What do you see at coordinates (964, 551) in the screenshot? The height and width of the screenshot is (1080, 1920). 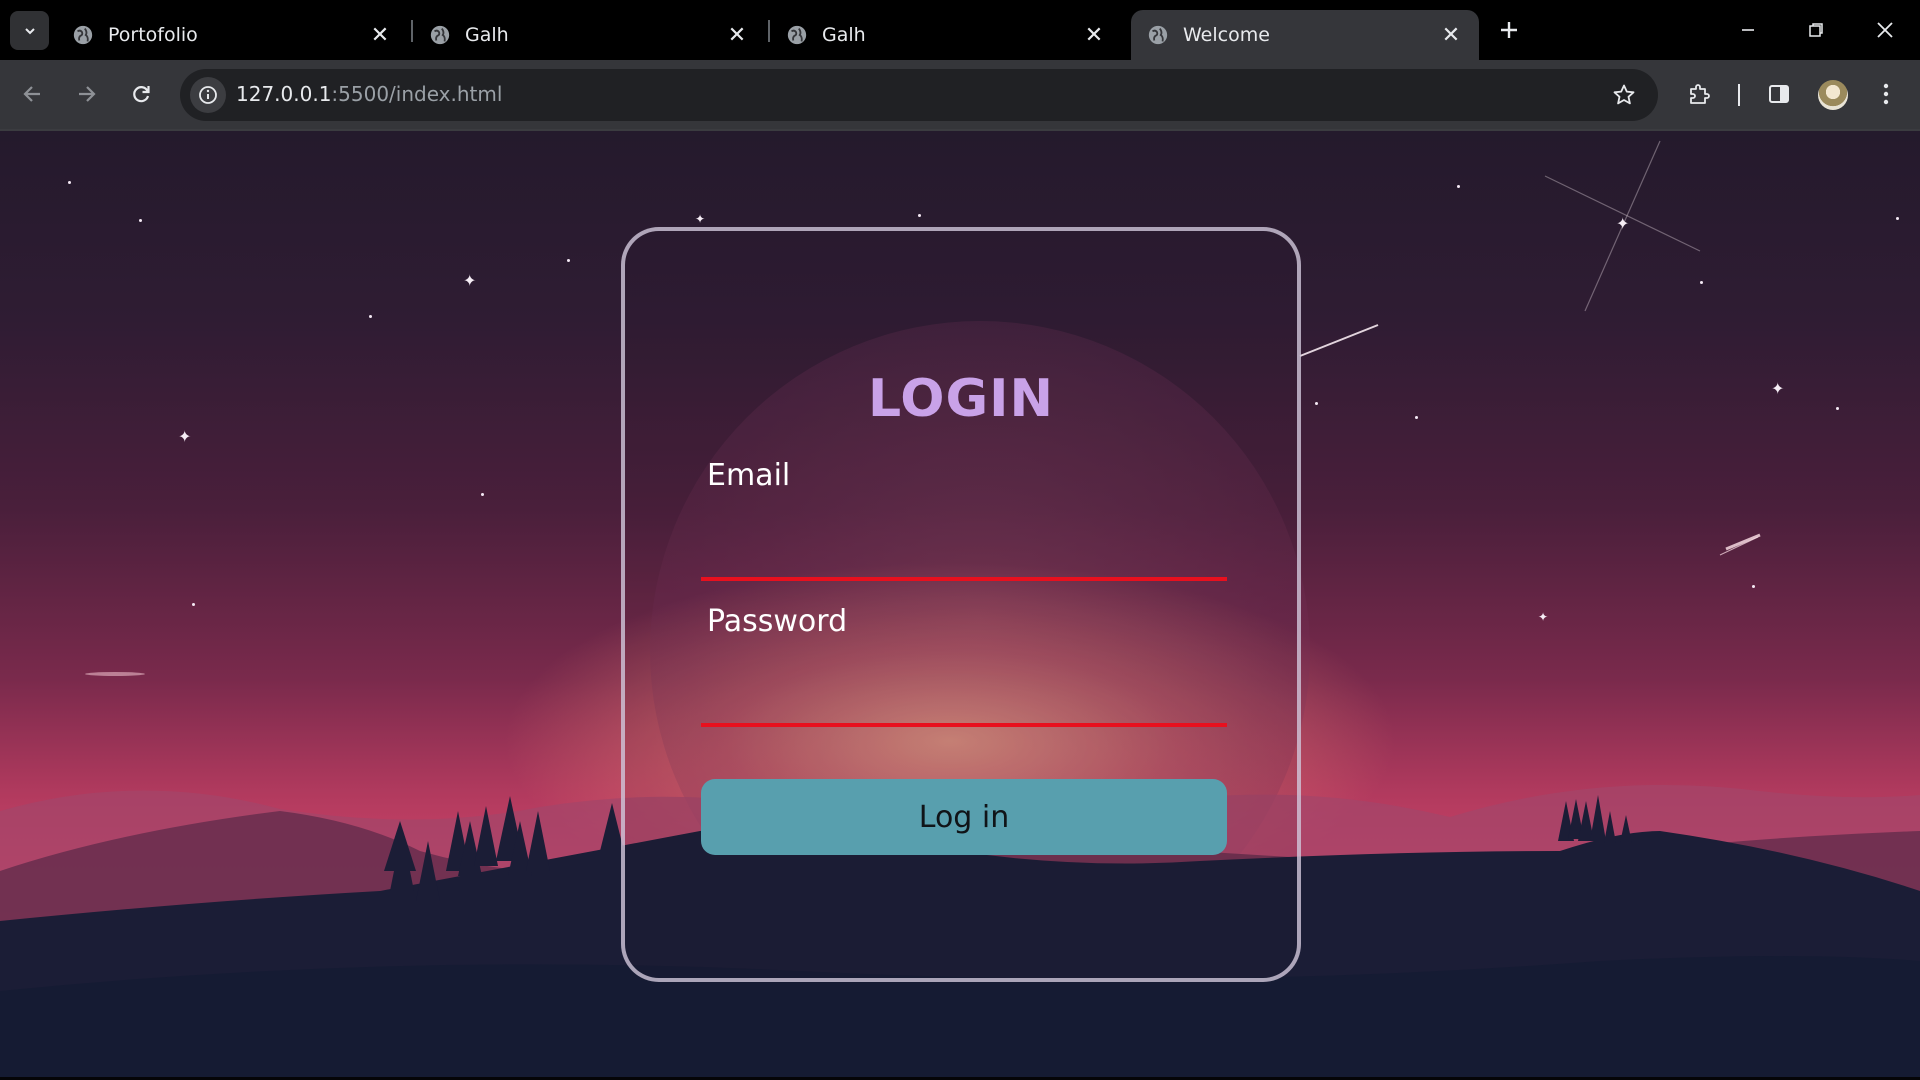 I see `email-field` at bounding box center [964, 551].